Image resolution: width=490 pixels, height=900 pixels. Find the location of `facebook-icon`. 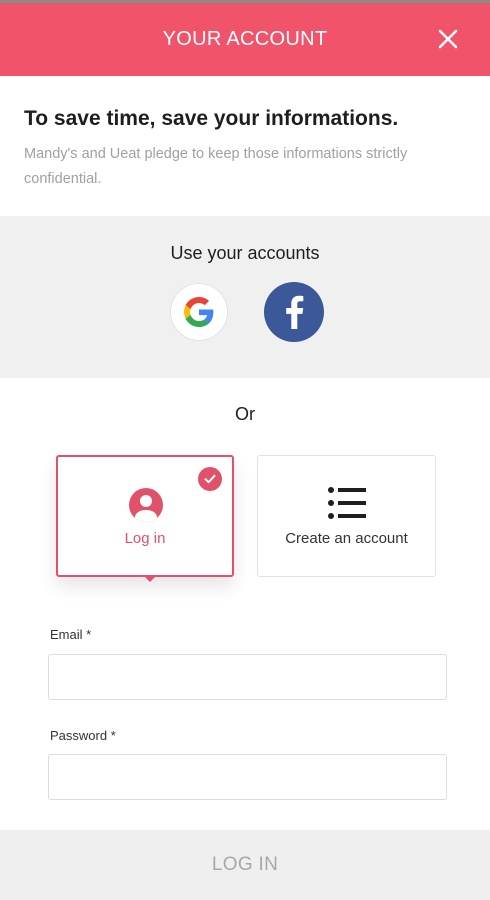

facebook-icon is located at coordinates (295, 312).